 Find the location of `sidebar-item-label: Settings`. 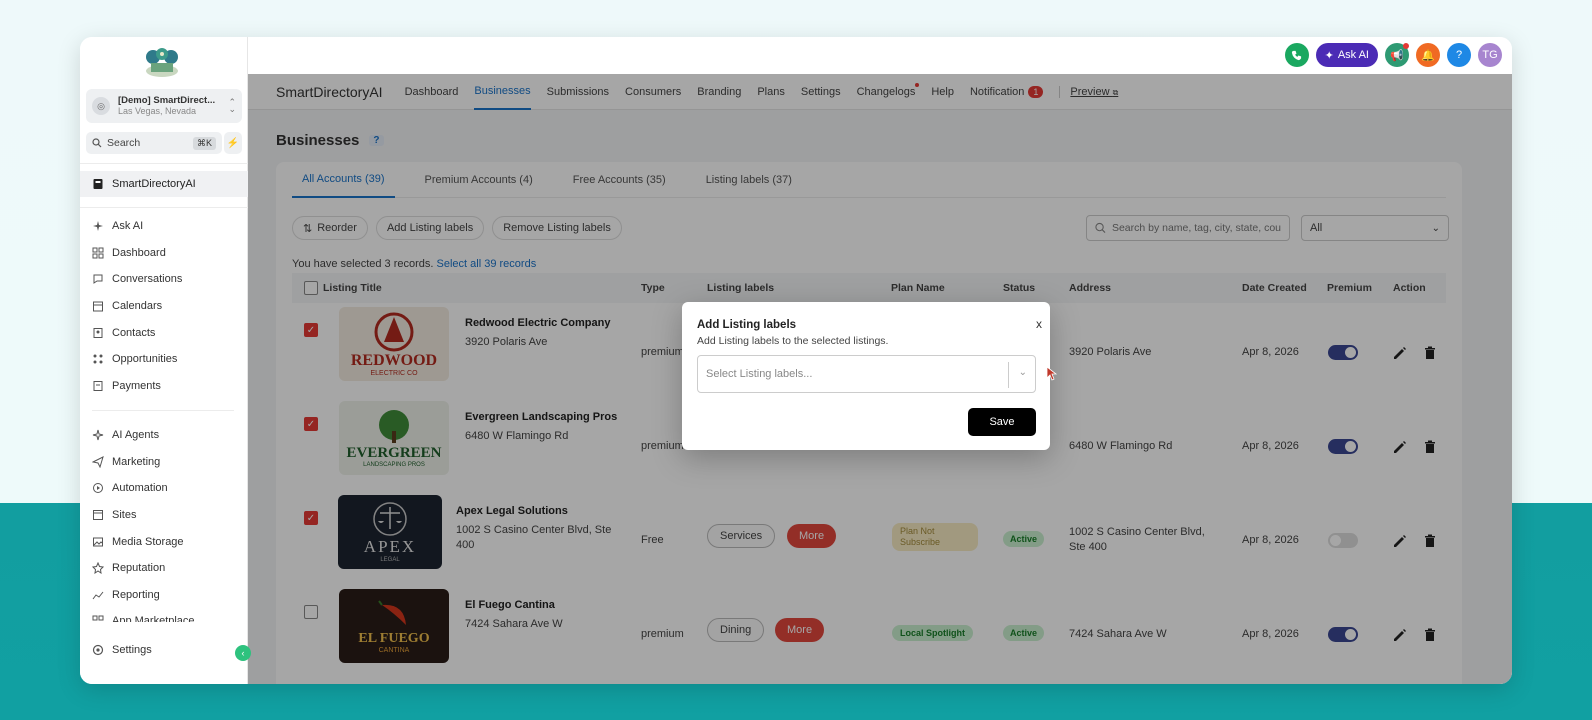

sidebar-item-label: Settings is located at coordinates (132, 650).